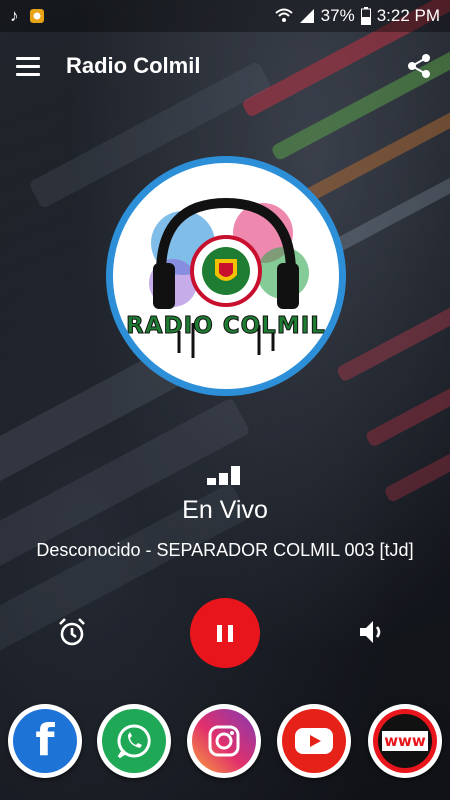  What do you see at coordinates (306, 16) in the screenshot?
I see `cell-signal-icon` at bounding box center [306, 16].